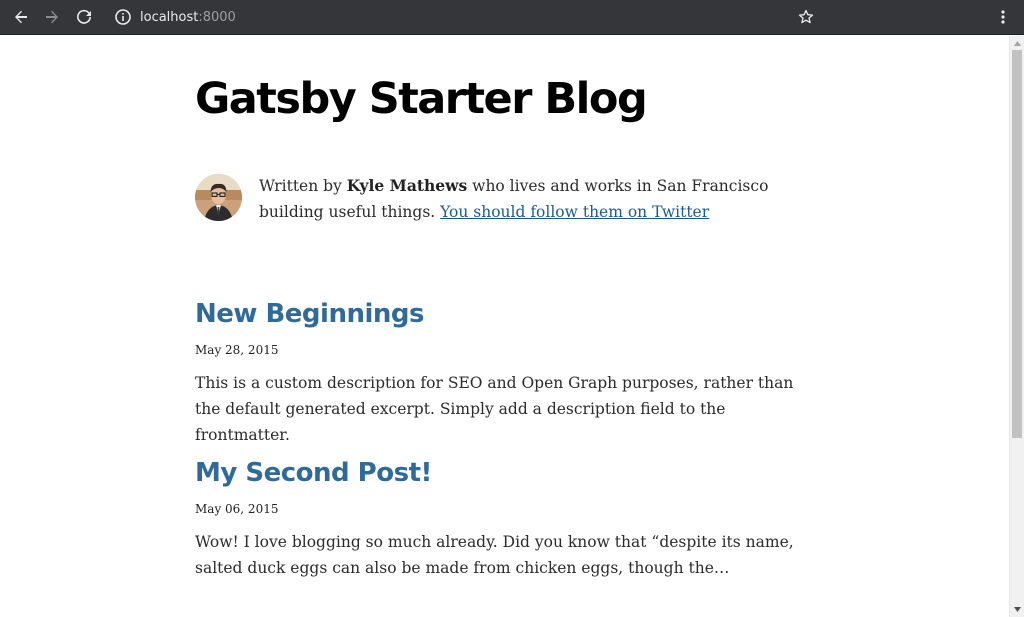 The width and height of the screenshot is (1024, 617). I want to click on reload-icon, so click(84, 16).